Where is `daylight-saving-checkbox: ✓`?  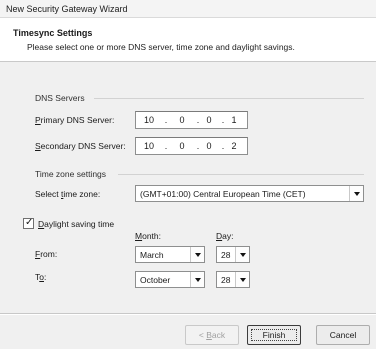
daylight-saving-checkbox: ✓ is located at coordinates (28, 223).